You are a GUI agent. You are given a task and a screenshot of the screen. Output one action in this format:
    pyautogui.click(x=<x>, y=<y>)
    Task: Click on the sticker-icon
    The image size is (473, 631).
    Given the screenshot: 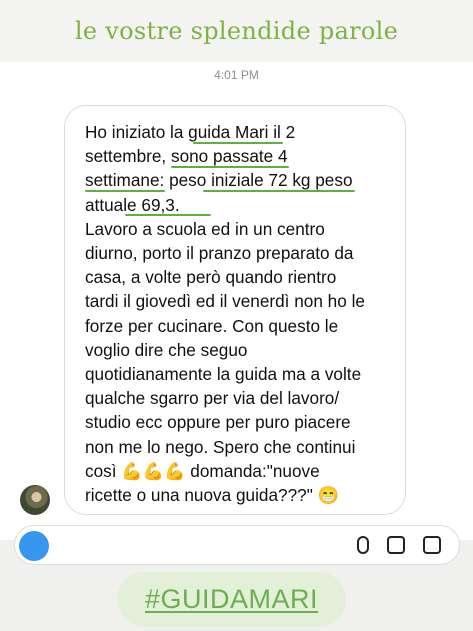 What is the action you would take?
    pyautogui.click(x=432, y=545)
    